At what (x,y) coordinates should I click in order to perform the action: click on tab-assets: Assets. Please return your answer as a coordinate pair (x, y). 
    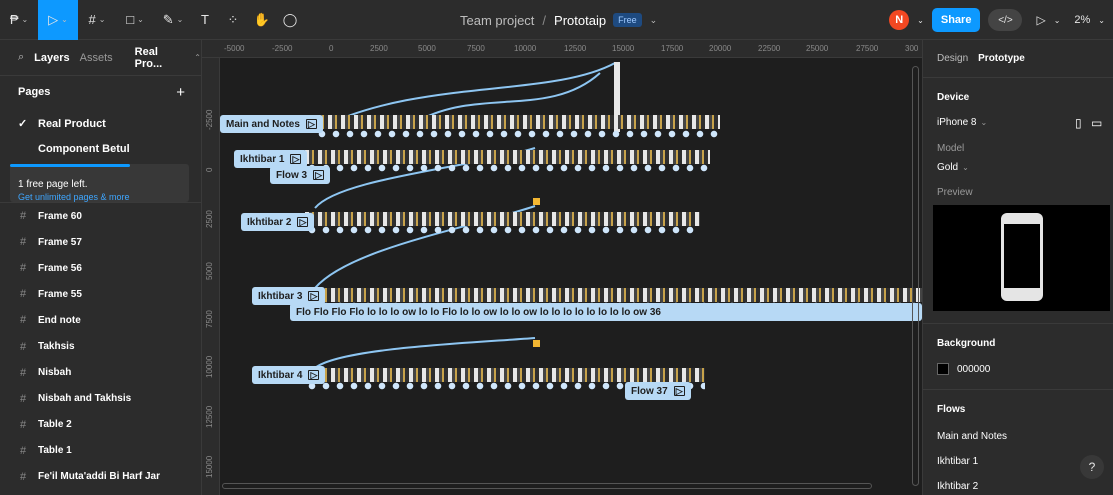
    Looking at the image, I should click on (96, 58).